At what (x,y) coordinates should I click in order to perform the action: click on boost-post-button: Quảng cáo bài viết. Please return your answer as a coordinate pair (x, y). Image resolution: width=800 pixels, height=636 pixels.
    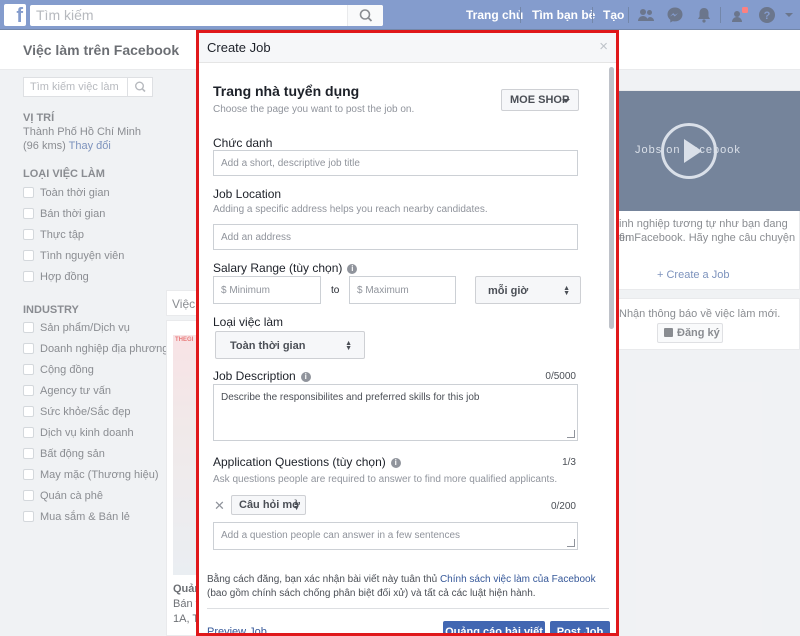
    Looking at the image, I should click on (494, 627).